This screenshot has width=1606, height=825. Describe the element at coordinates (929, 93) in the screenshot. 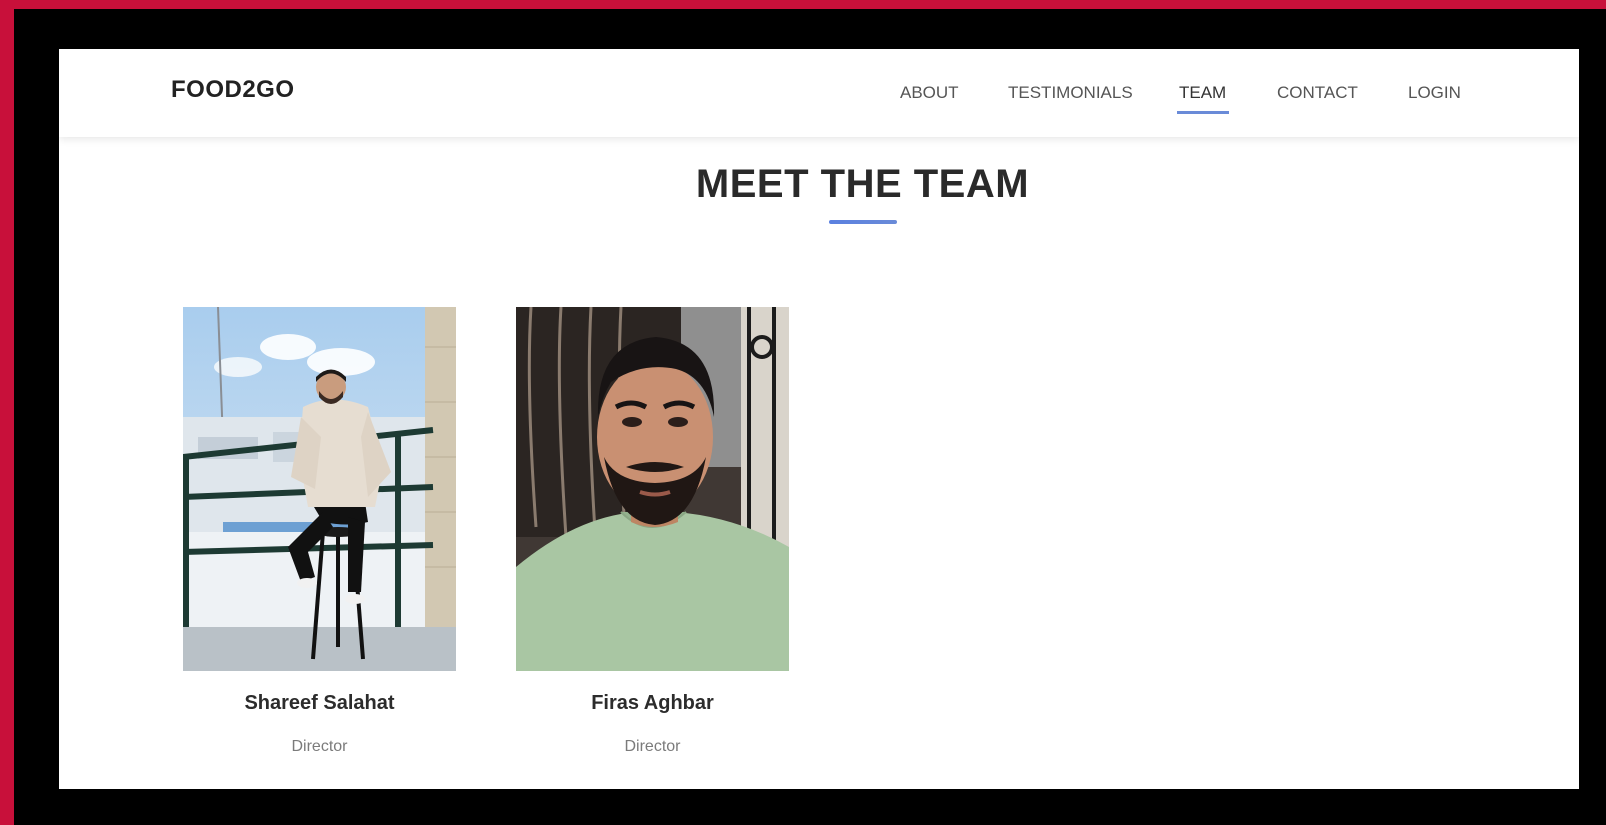

I see `nav-link-about: ABOUT` at that location.